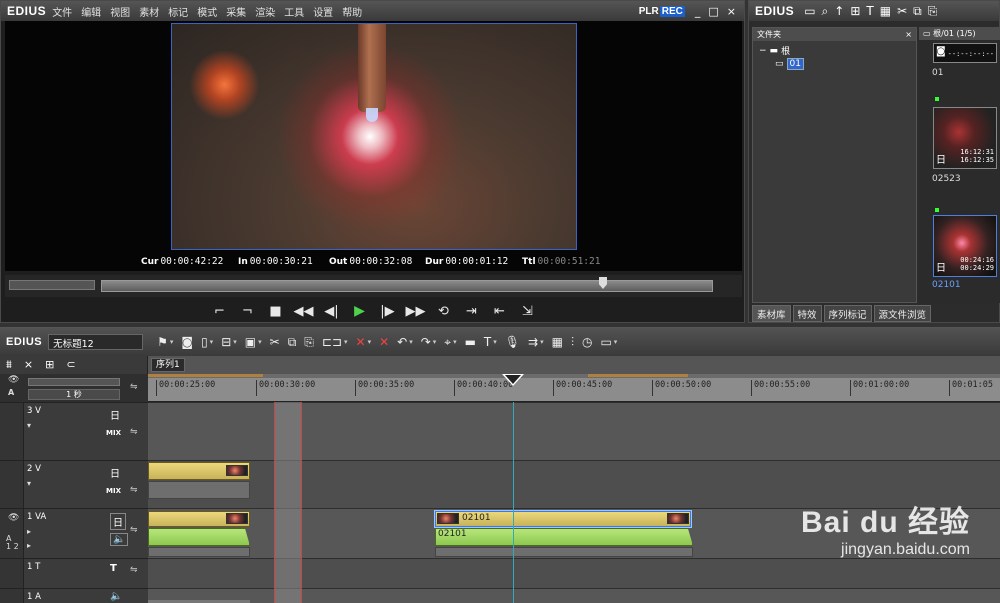 The height and width of the screenshot is (603, 1000). I want to click on clock-icon: ◷, so click(587, 342).